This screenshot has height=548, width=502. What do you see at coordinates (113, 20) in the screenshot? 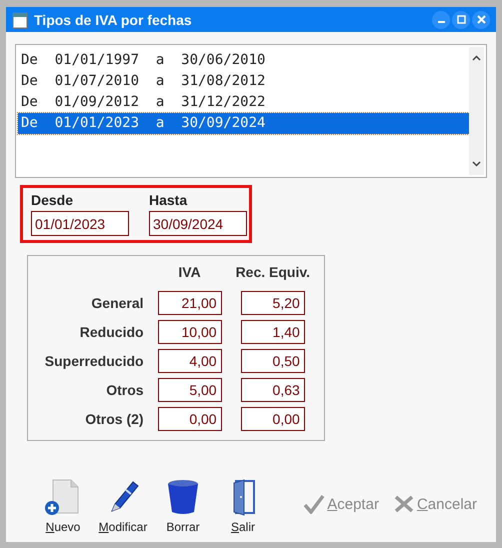
I see `window-title: Tipos de IVA por fechas` at bounding box center [113, 20].